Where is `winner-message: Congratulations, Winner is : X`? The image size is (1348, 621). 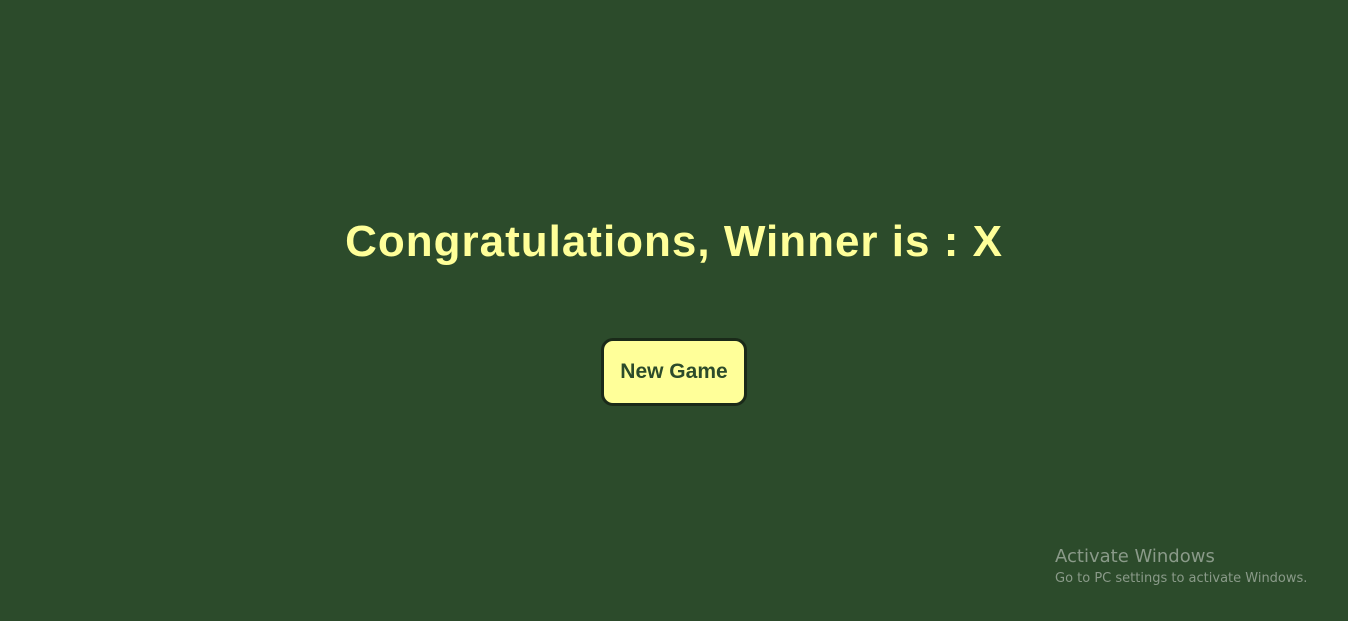 winner-message: Congratulations, Winner is : X is located at coordinates (674, 241).